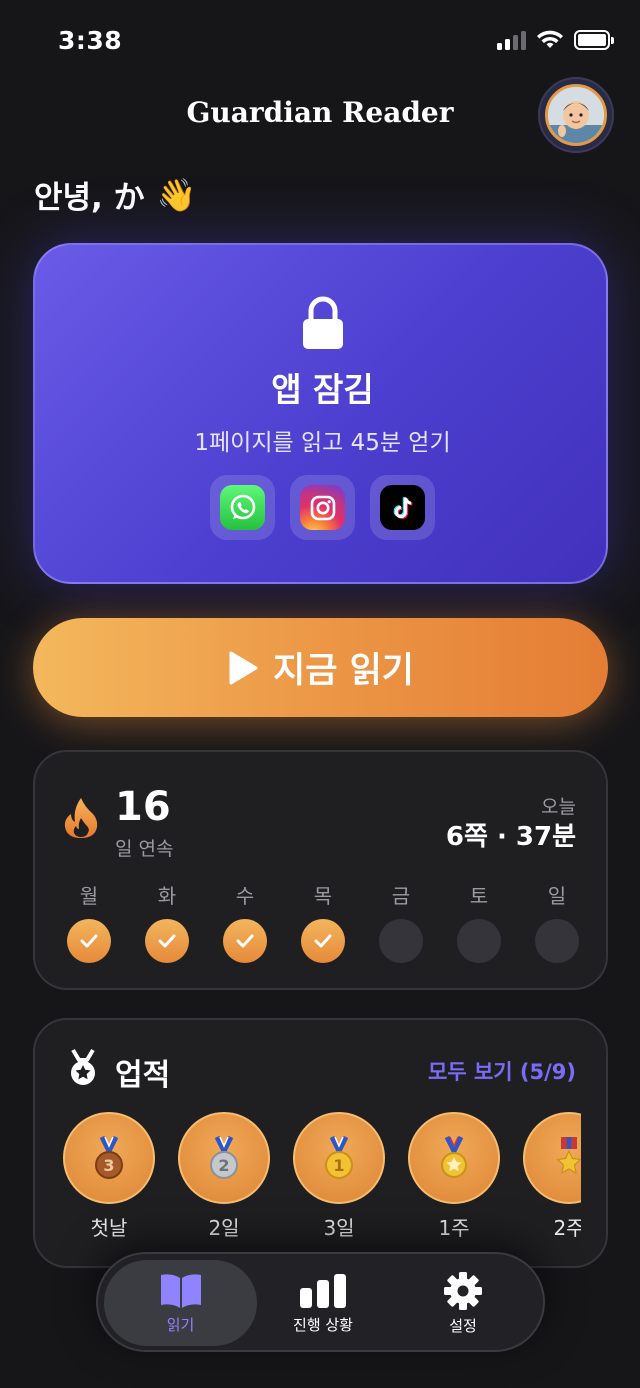  Describe the element at coordinates (454, 1228) in the screenshot. I see `badge-label: 1주` at that location.